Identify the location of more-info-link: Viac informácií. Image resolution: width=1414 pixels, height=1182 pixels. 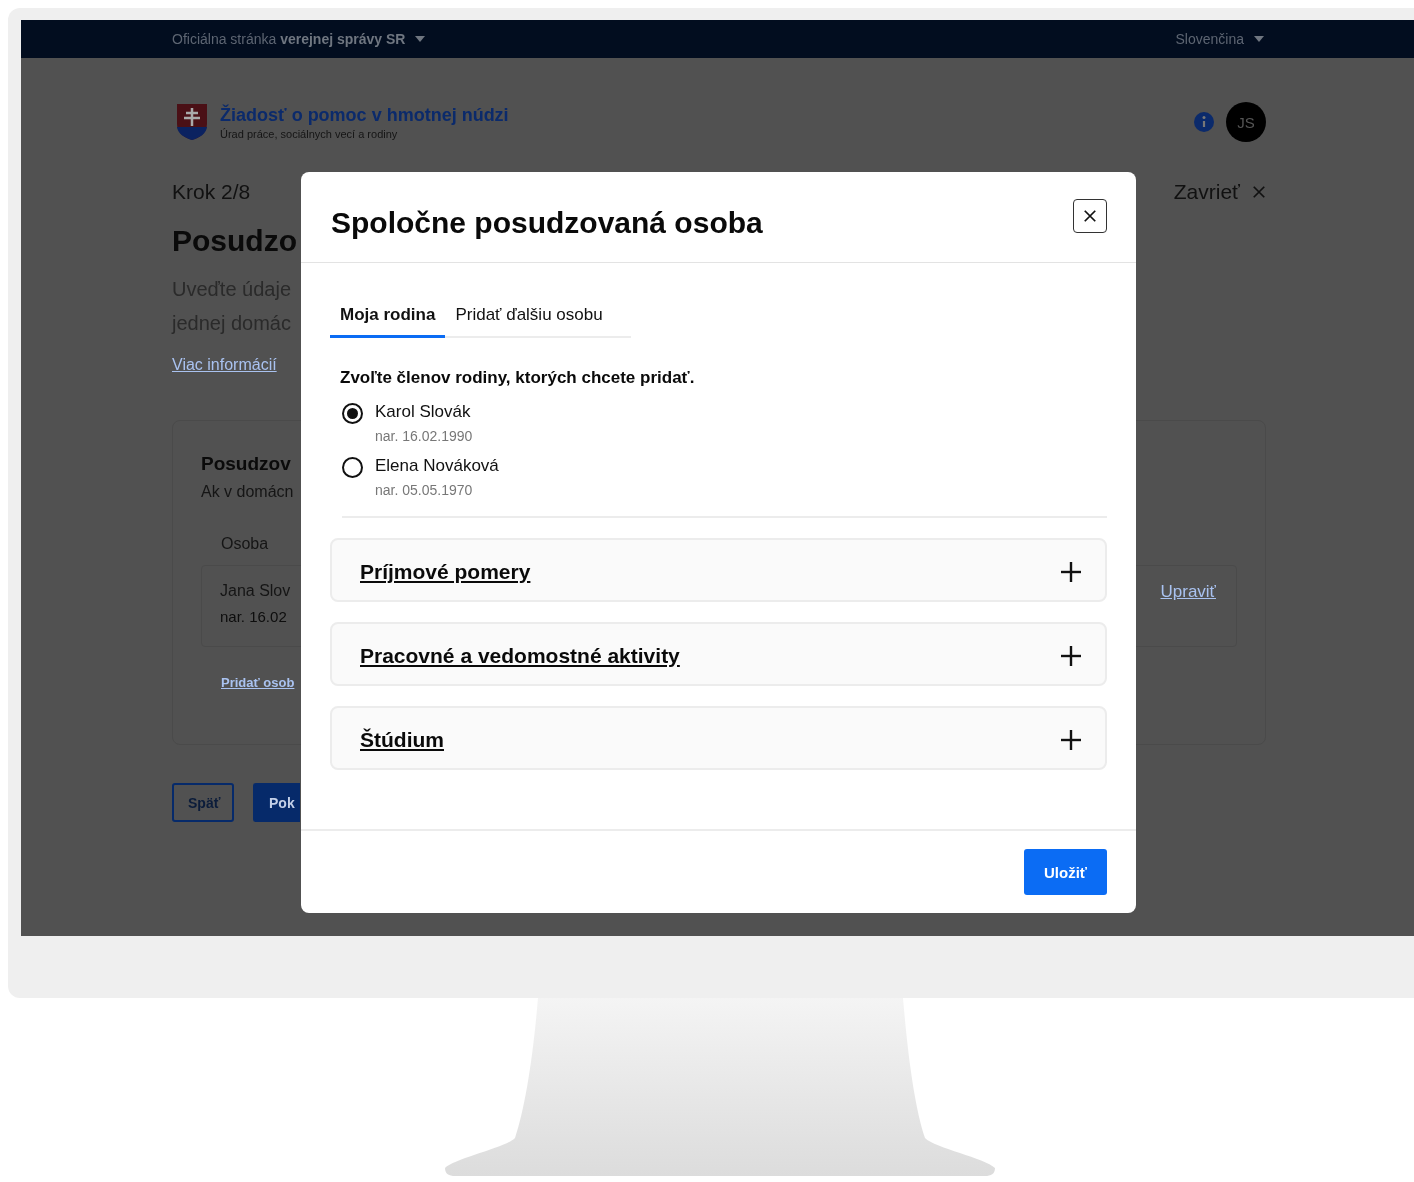
(224, 365).